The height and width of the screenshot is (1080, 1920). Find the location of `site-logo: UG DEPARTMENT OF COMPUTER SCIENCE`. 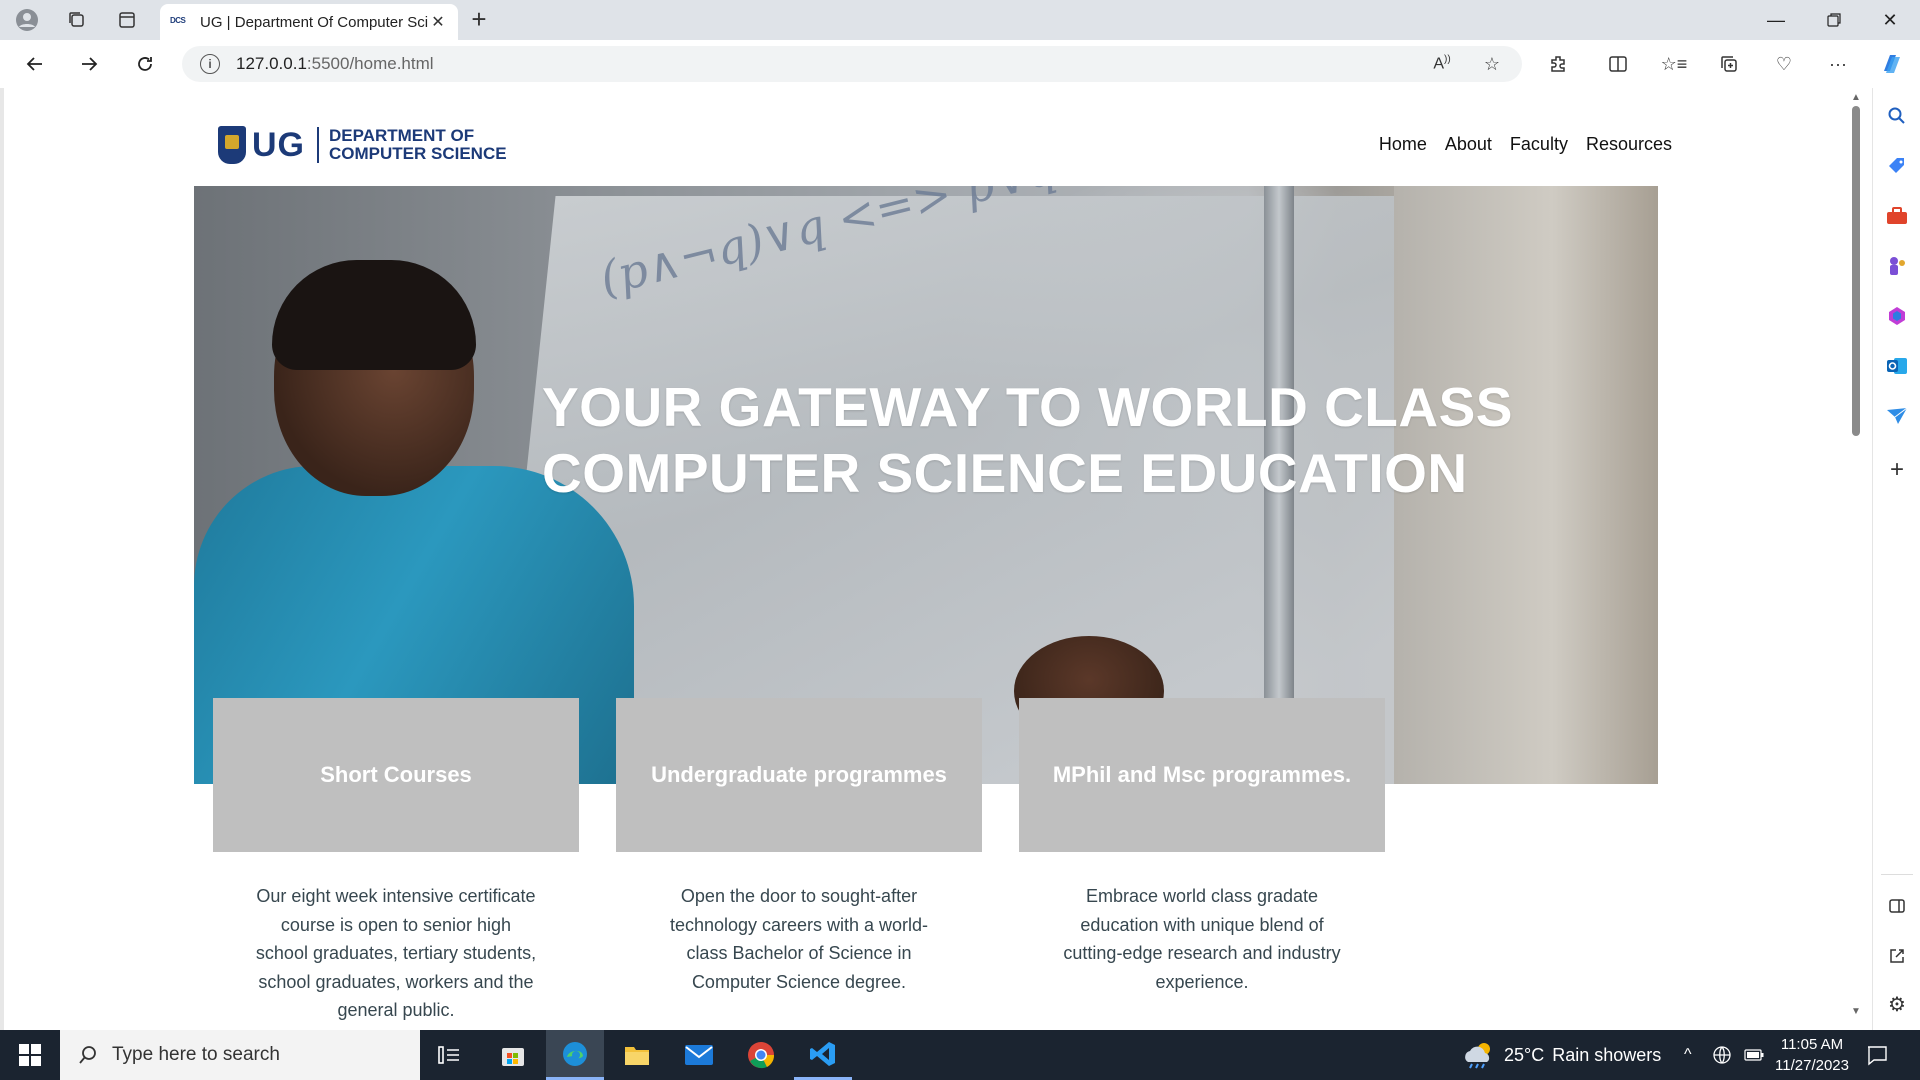

site-logo: UG DEPARTMENT OF COMPUTER SCIENCE is located at coordinates (362, 145).